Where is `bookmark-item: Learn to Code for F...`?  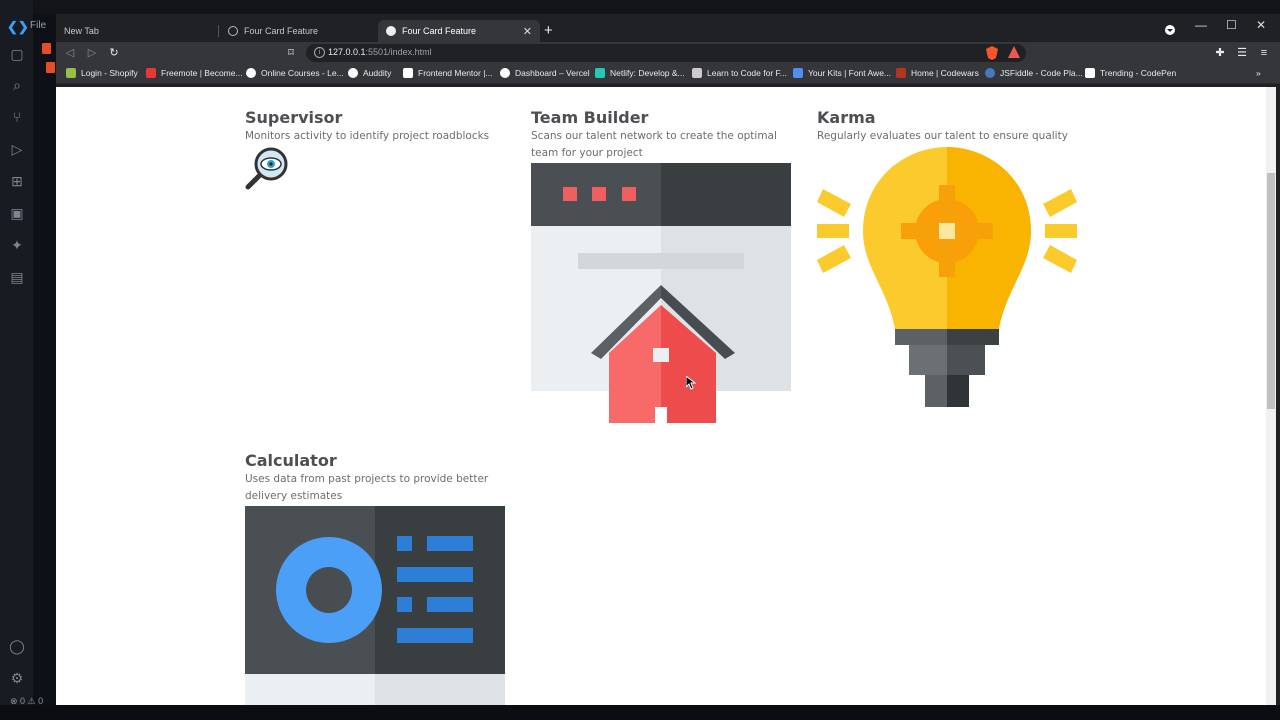
bookmark-item: Learn to Code for F... is located at coordinates (739, 73).